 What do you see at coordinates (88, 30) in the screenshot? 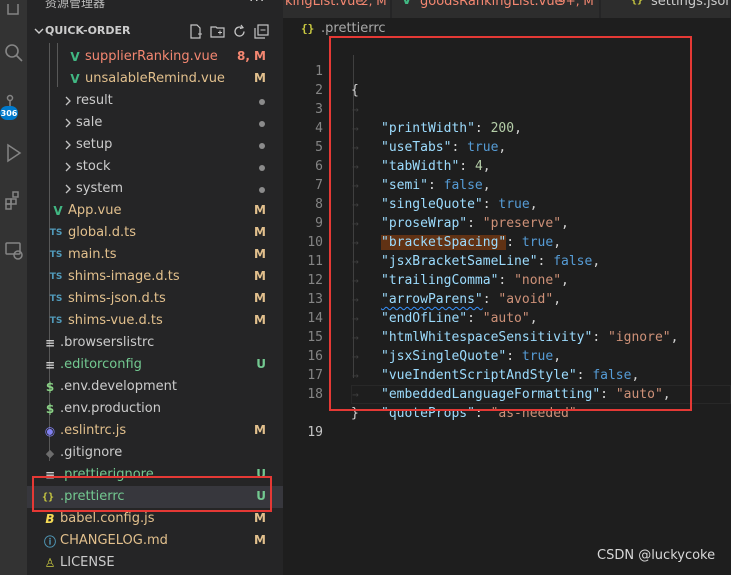
I see `workspace-title: QUICK-ORDER` at bounding box center [88, 30].